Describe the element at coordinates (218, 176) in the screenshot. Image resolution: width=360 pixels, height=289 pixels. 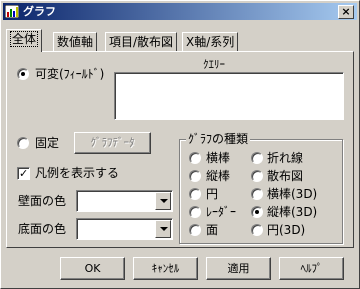
I see `graph-type-bar-vertical-label: 縦棒` at that location.